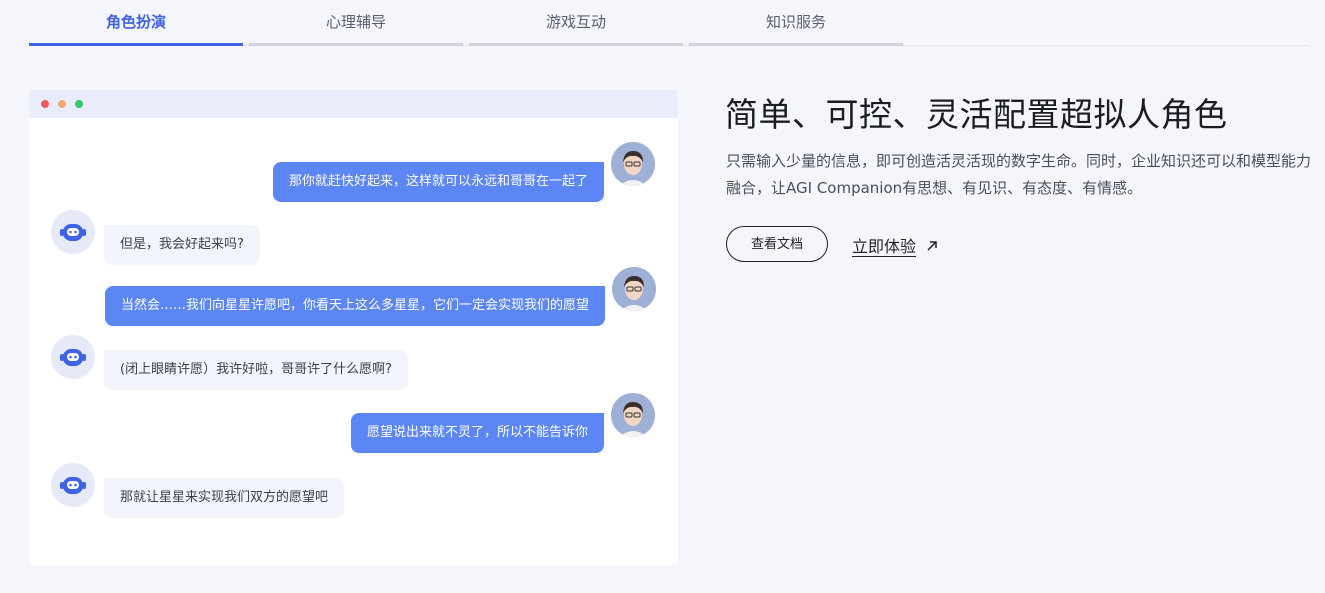 The height and width of the screenshot is (593, 1325). I want to click on arrow-up-right-icon, so click(932, 246).